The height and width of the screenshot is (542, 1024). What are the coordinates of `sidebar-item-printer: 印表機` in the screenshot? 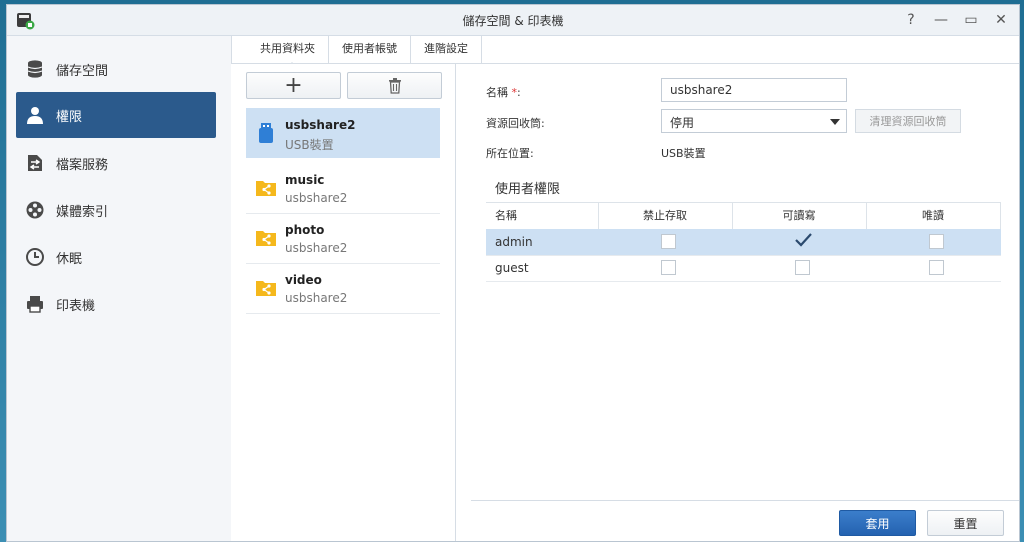 It's located at (116, 304).